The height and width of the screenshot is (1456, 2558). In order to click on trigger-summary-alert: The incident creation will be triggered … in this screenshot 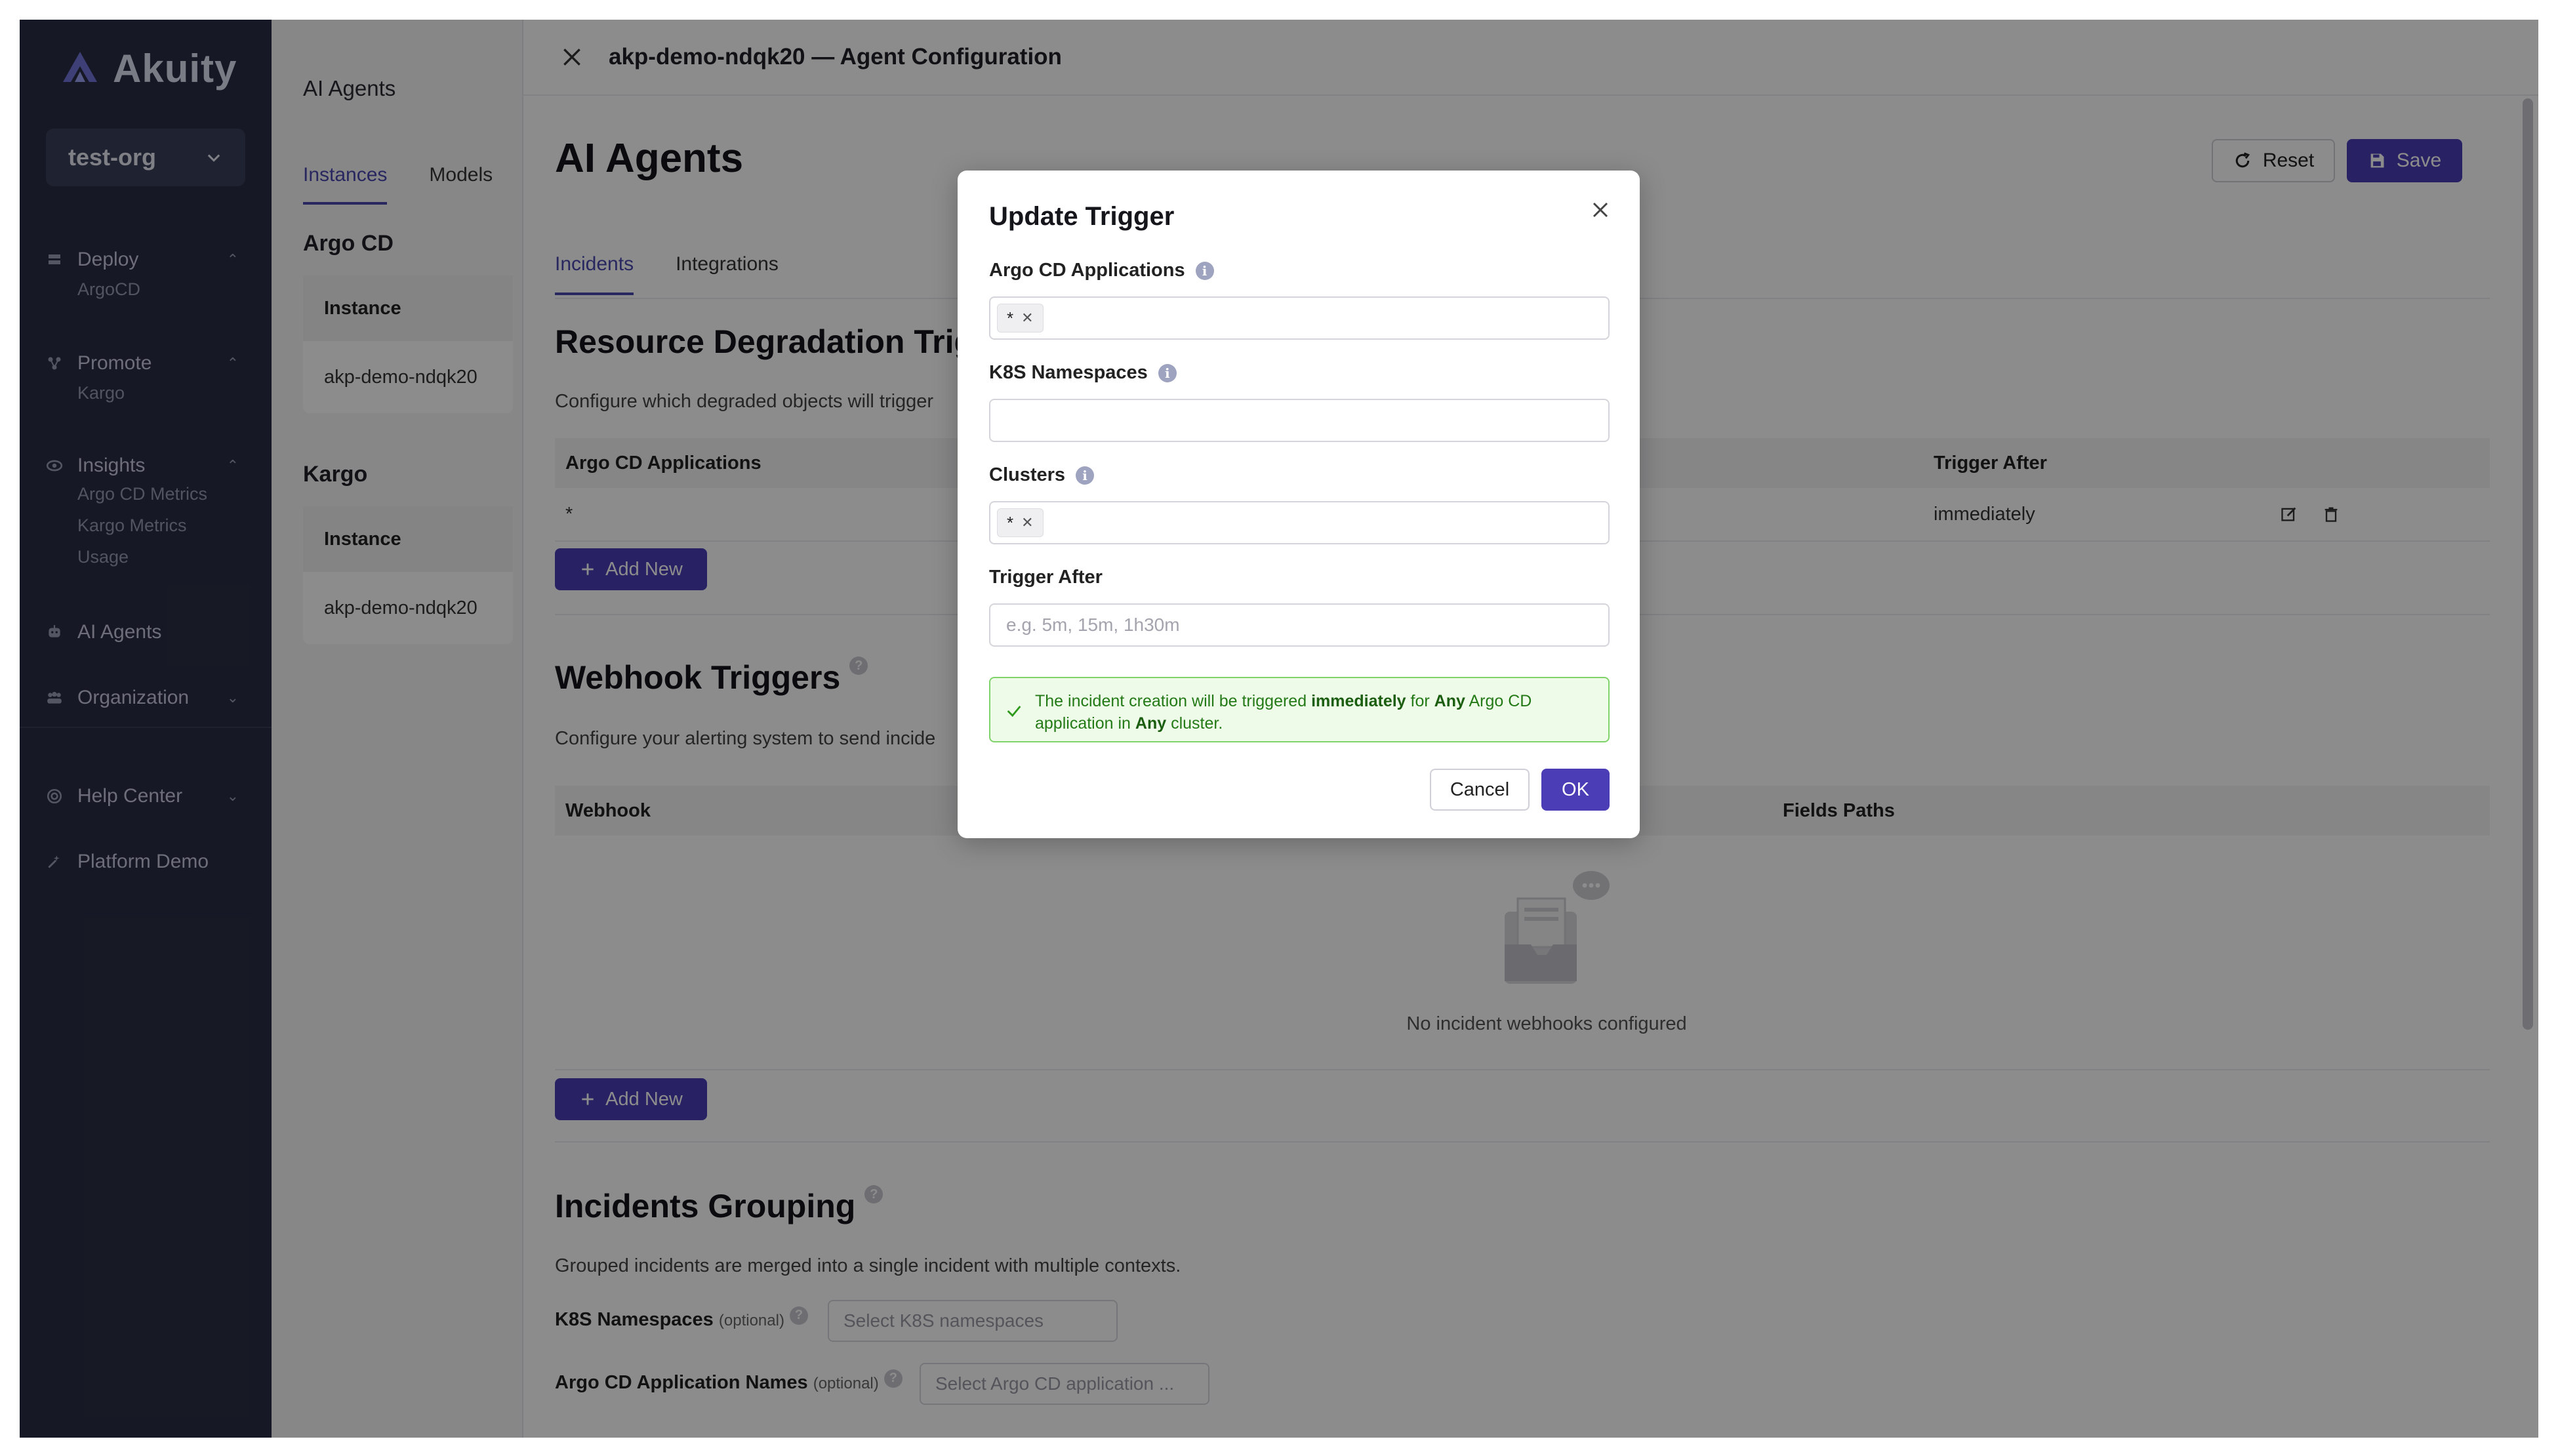, I will do `click(1299, 709)`.